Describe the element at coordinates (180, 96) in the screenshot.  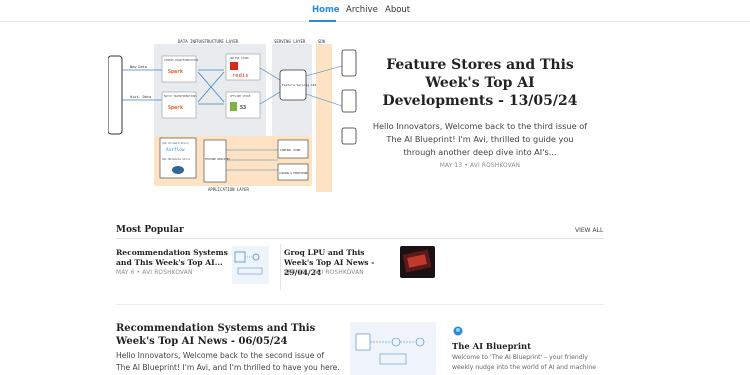
I see `batch-label: BATCH TRANSFORMATIONS` at that location.